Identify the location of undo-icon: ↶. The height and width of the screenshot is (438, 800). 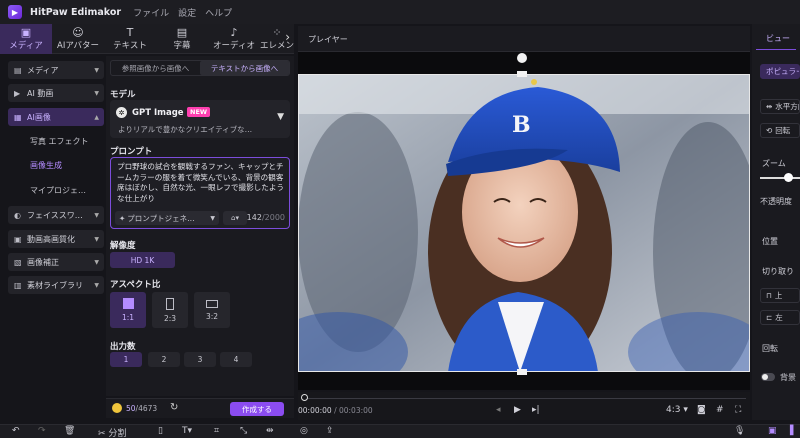
(16, 431).